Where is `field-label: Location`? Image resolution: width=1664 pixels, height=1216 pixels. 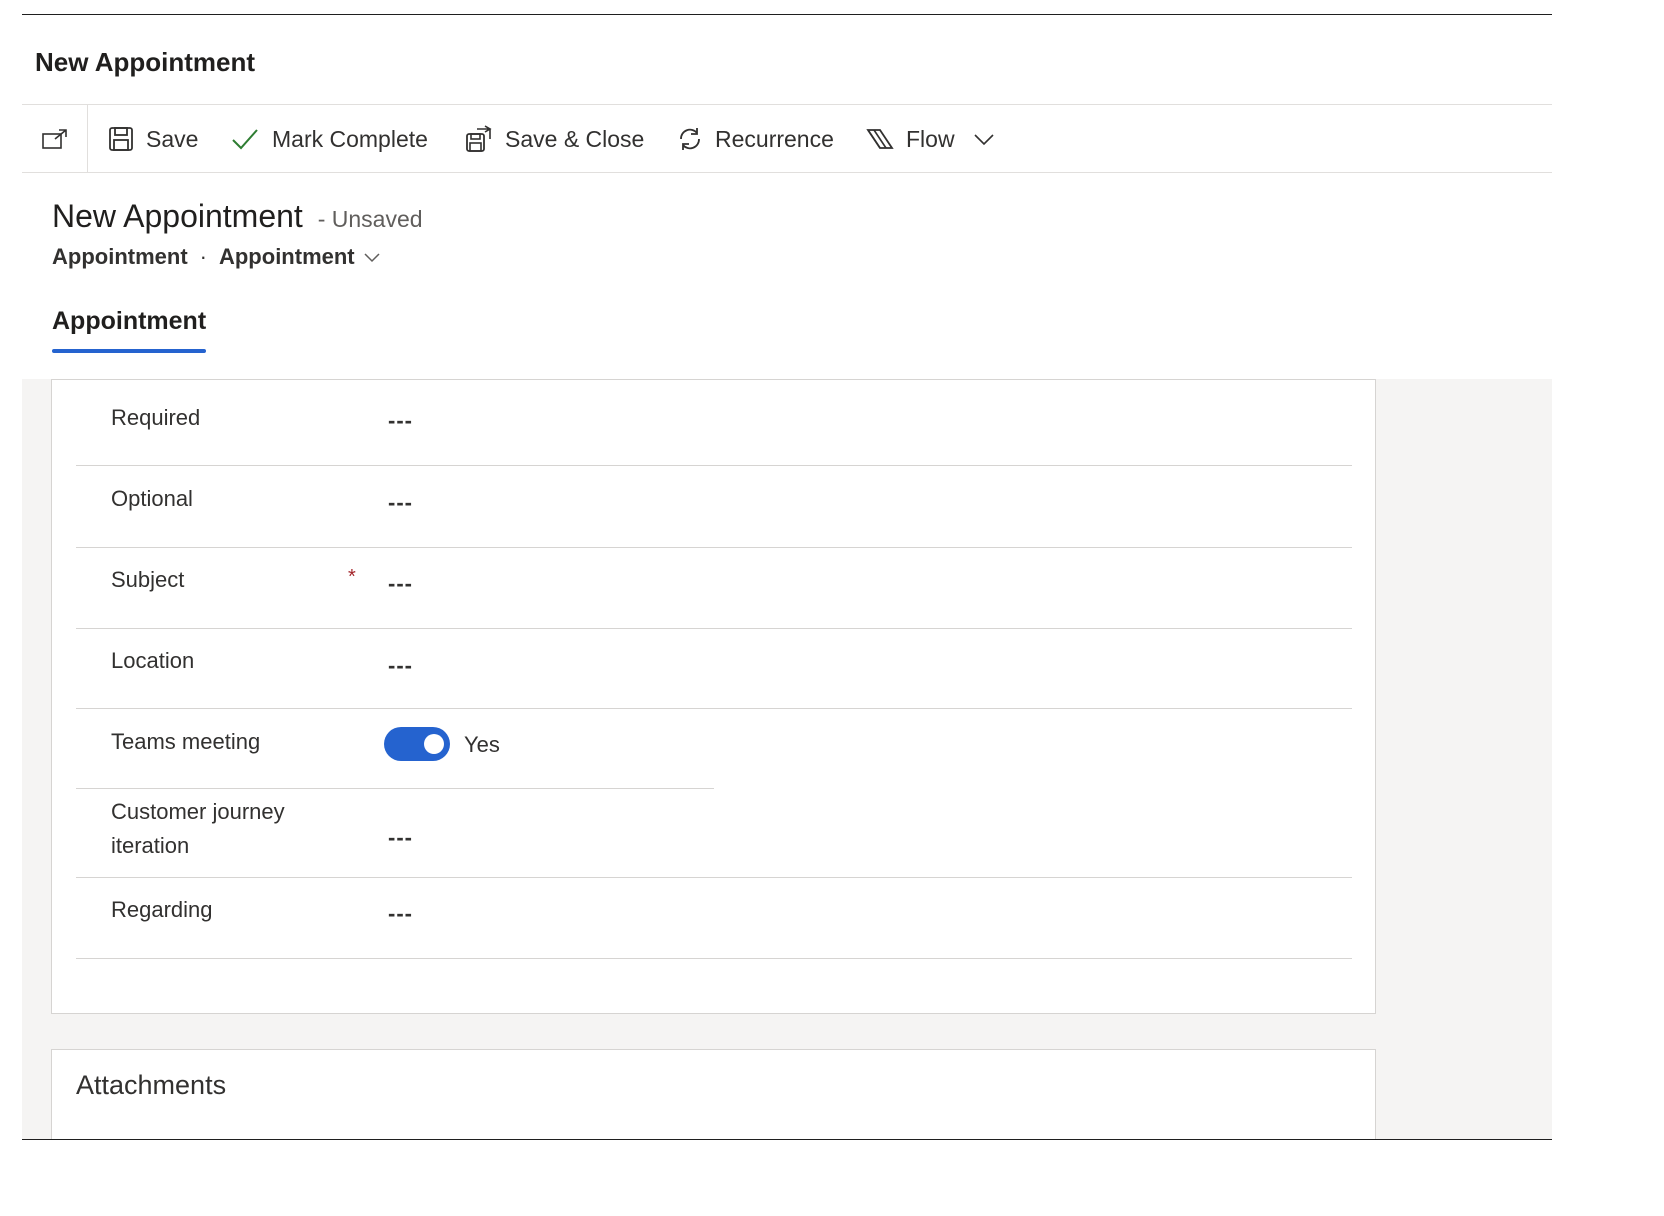 field-label: Location is located at coordinates (153, 660).